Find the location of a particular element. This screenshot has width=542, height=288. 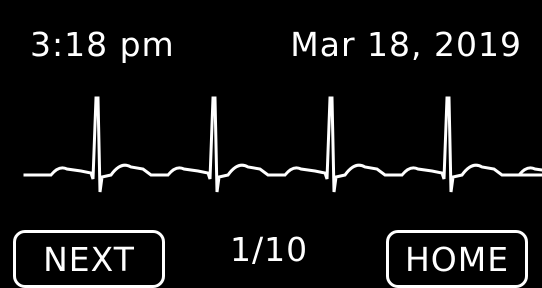

home-button: HOME is located at coordinates (457, 259).